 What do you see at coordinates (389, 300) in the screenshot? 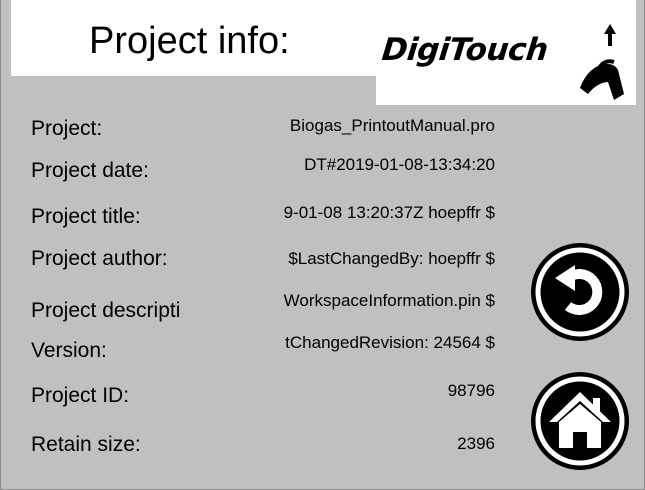
I see `project-description-value: WorkspaceInformation.pin $` at bounding box center [389, 300].